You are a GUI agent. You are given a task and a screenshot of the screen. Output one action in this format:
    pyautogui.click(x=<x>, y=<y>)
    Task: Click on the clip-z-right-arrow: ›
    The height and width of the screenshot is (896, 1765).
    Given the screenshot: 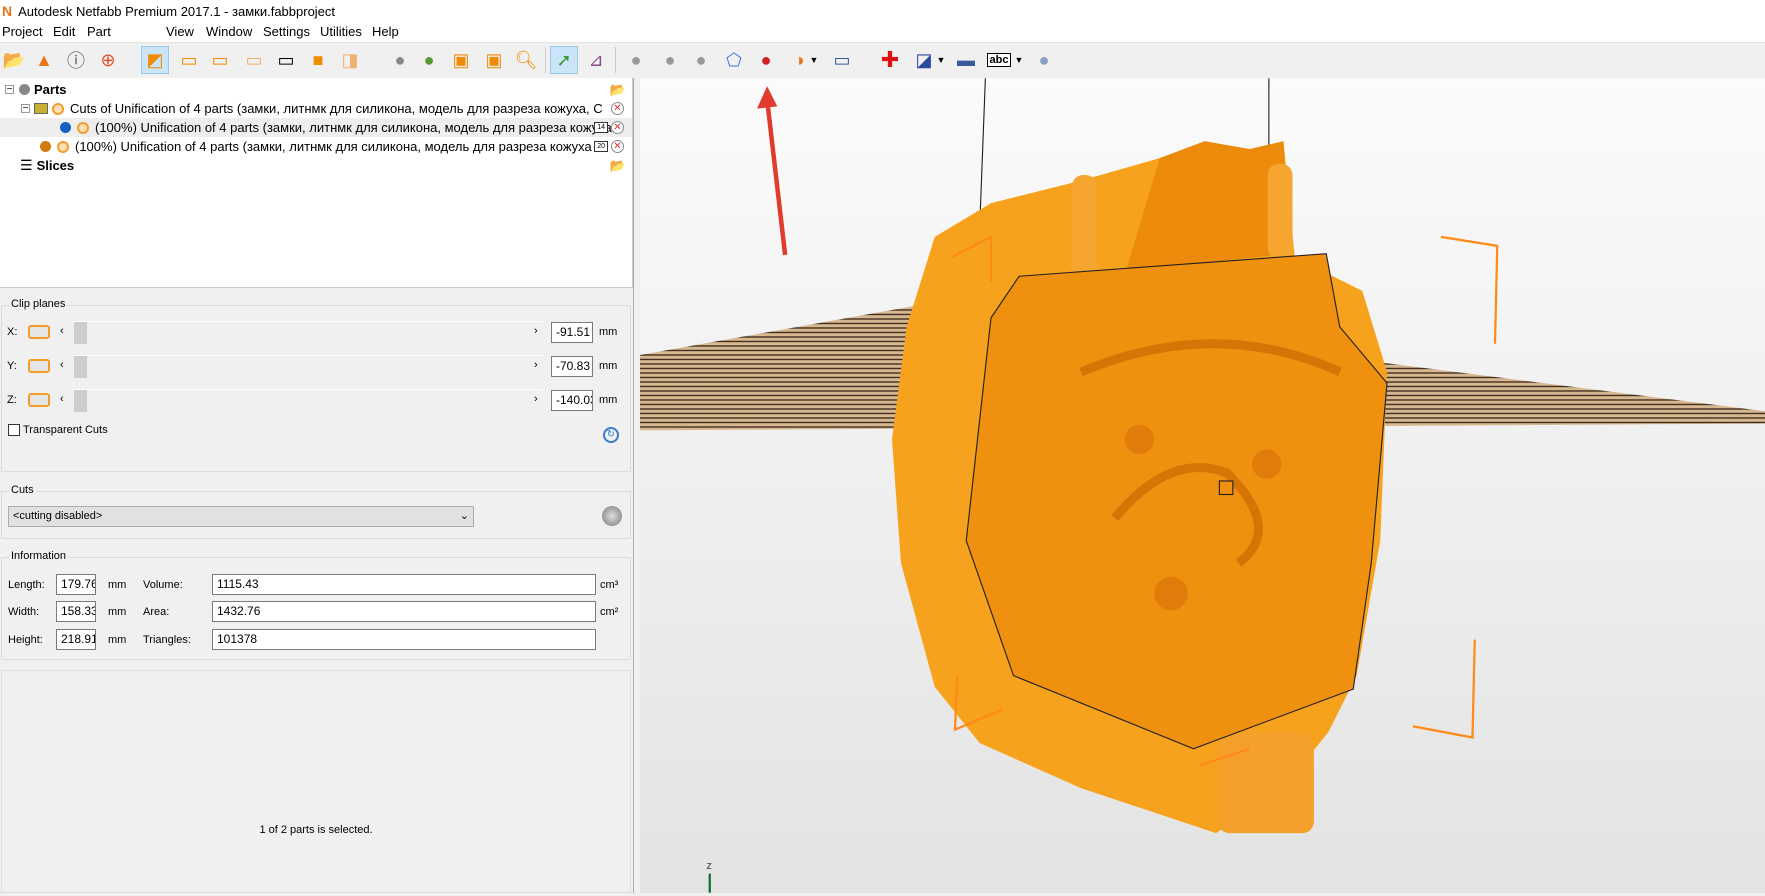 What is the action you would take?
    pyautogui.click(x=536, y=399)
    